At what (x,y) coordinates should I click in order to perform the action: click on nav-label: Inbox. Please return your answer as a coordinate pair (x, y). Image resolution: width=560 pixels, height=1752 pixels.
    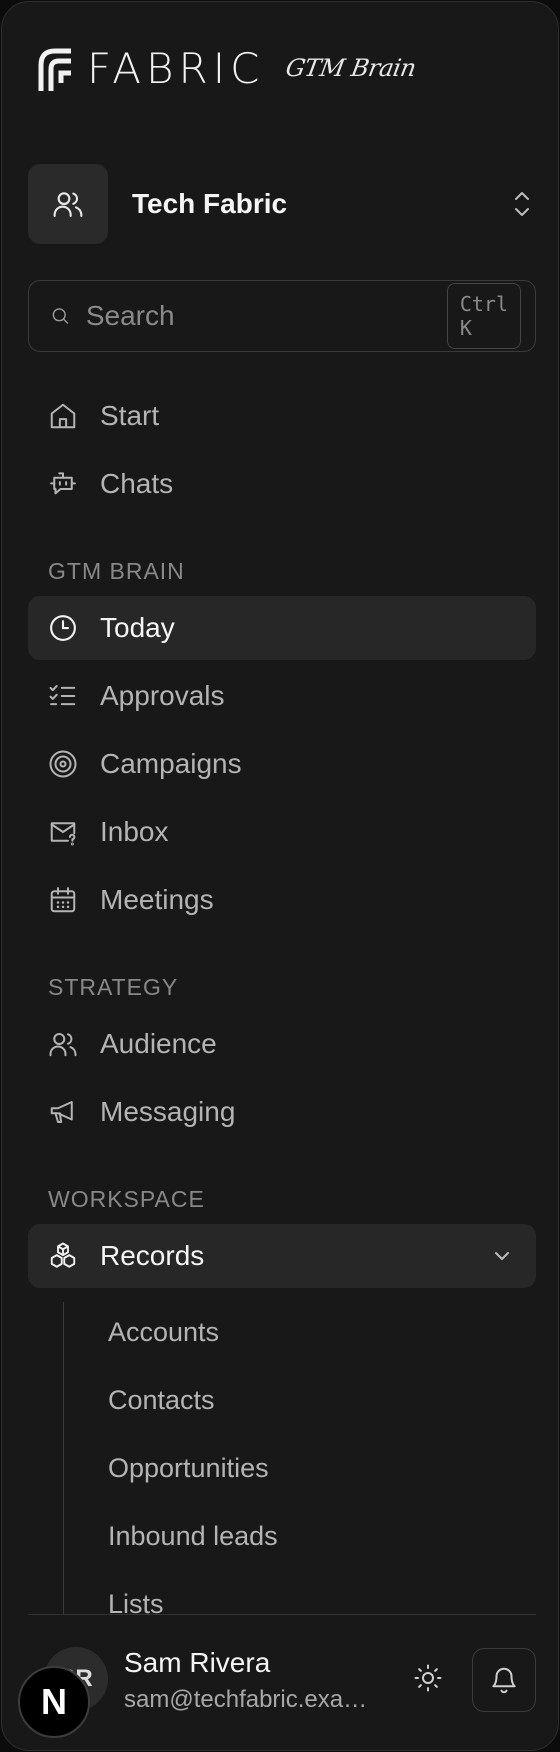
    Looking at the image, I should click on (134, 831).